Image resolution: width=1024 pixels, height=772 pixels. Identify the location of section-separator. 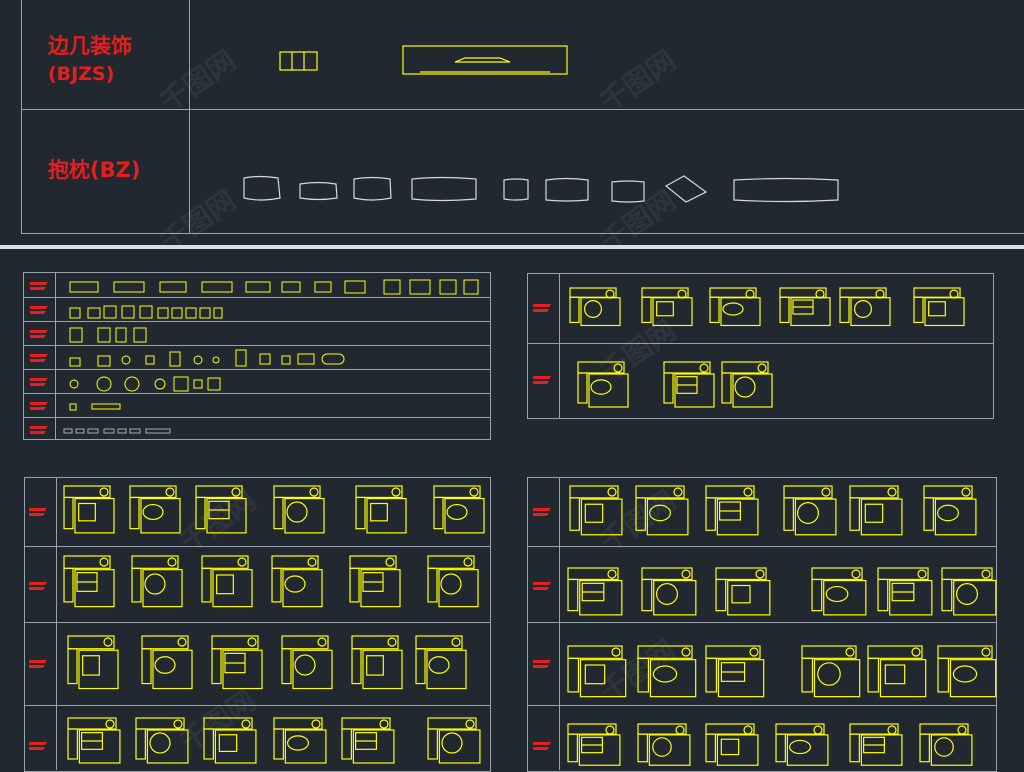
(512, 247).